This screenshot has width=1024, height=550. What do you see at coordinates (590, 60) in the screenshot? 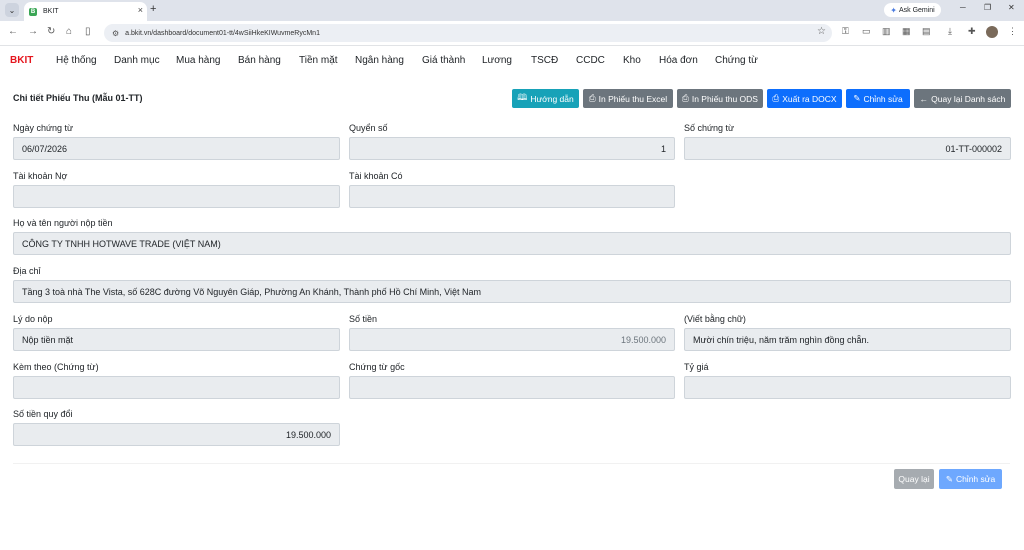
I see `menu-item-ccdc: CCDC` at bounding box center [590, 60].